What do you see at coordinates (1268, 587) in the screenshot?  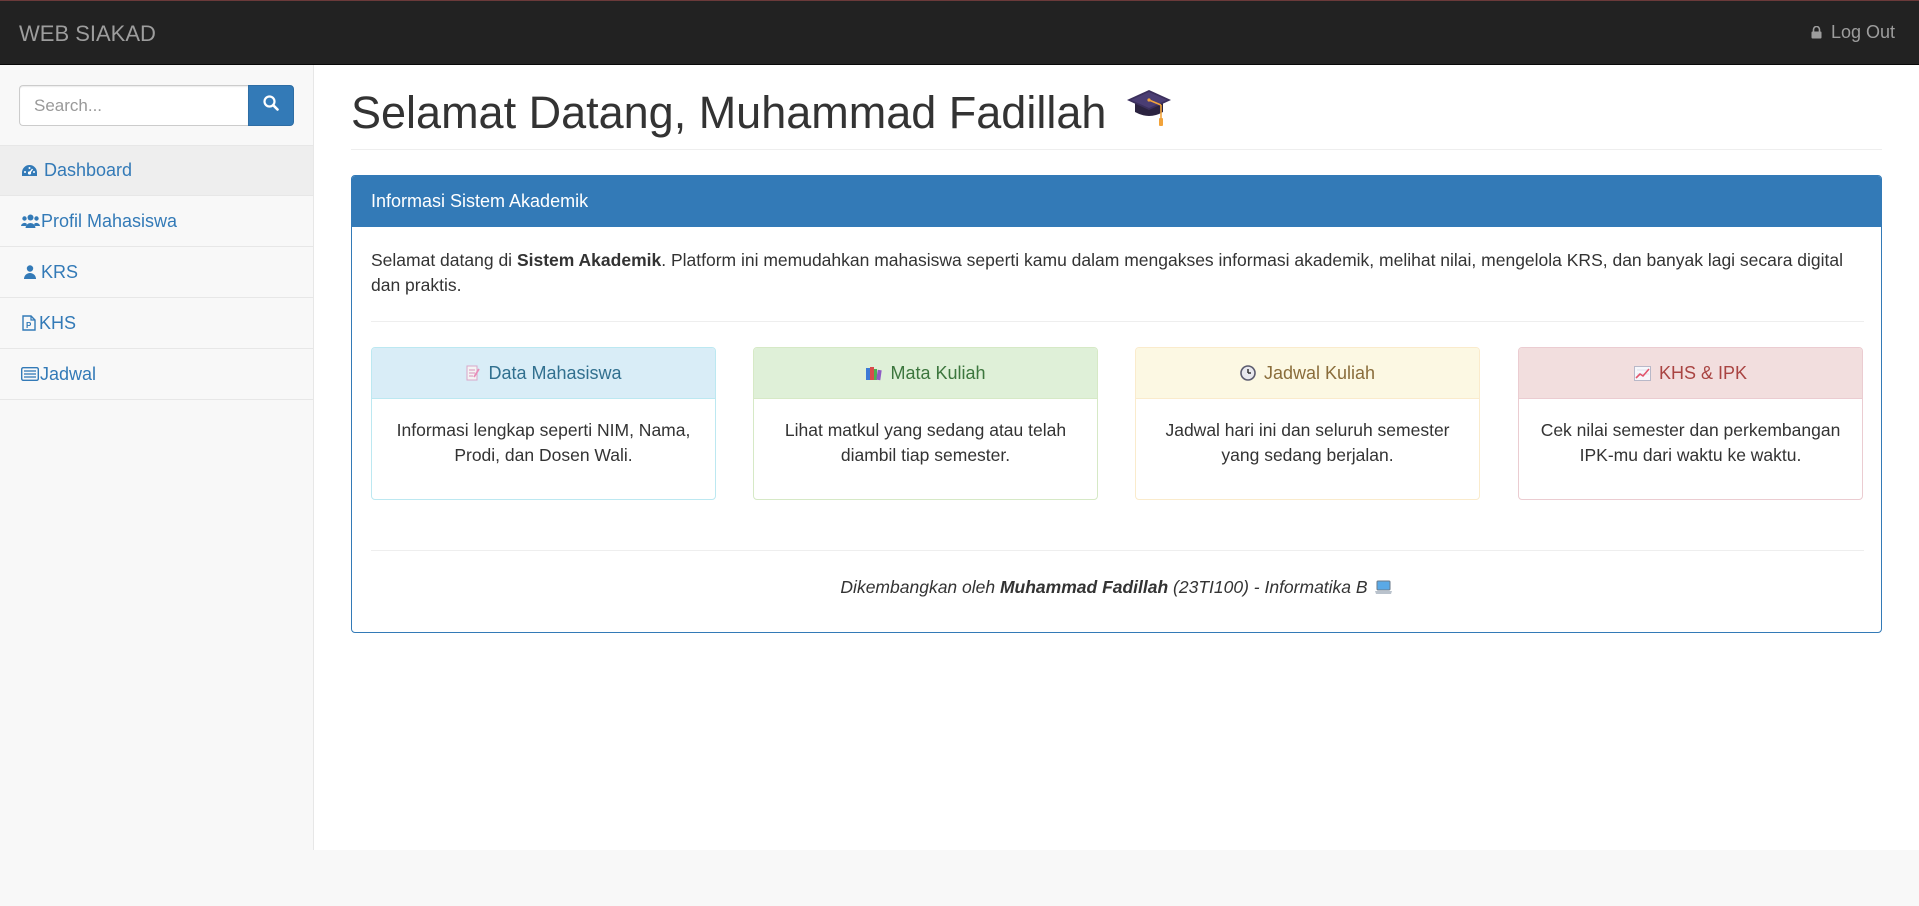 I see `footer-suffix: (23TI100) - Informatika B` at bounding box center [1268, 587].